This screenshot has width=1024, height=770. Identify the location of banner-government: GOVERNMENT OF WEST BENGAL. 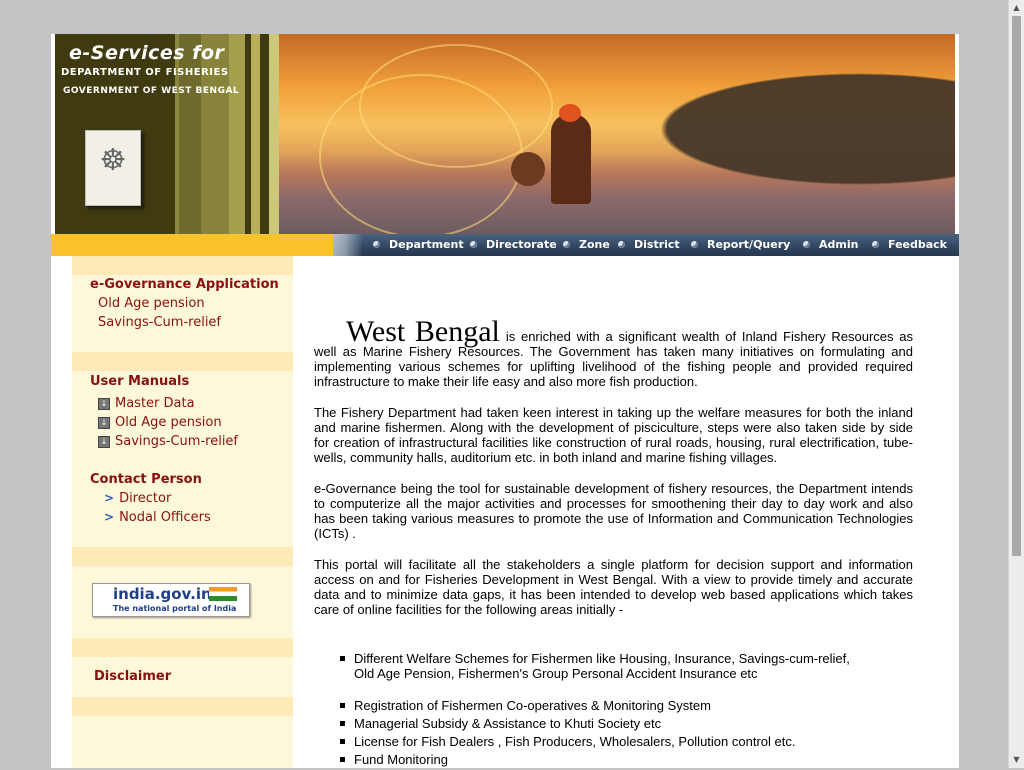
(151, 91).